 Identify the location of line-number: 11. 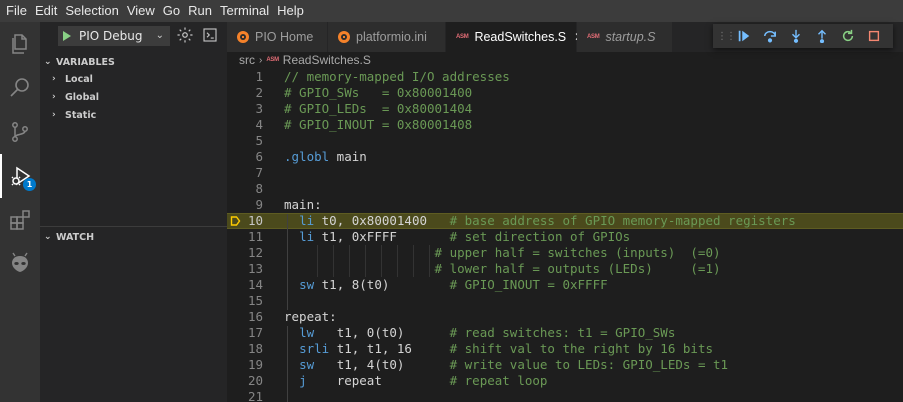
(245, 237).